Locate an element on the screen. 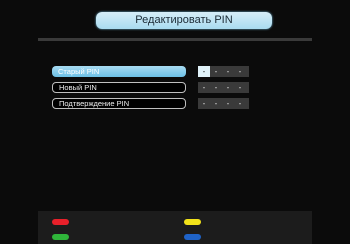  confirm-pin-digit-4: - is located at coordinates (240, 103).